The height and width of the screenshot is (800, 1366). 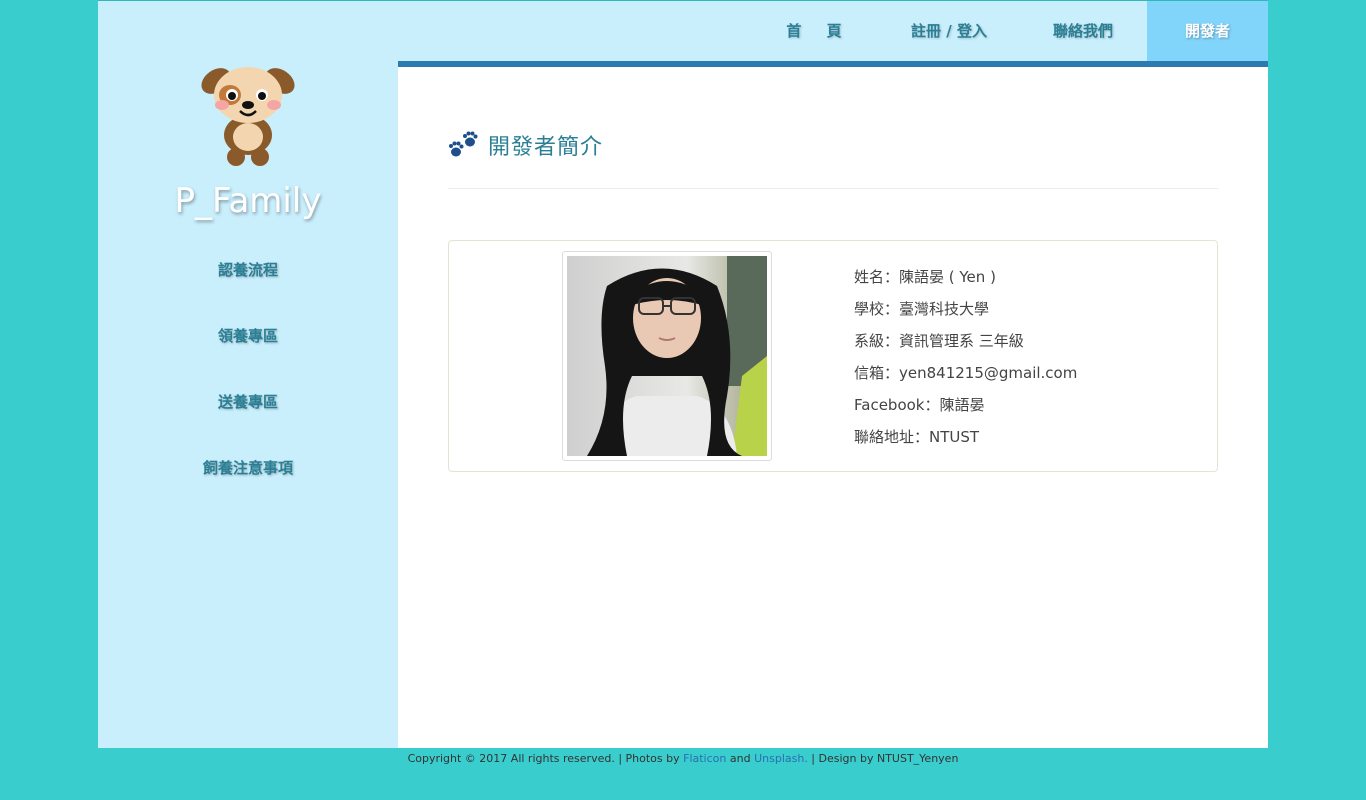 I want to click on puppy-logo-icon, so click(x=248, y=114).